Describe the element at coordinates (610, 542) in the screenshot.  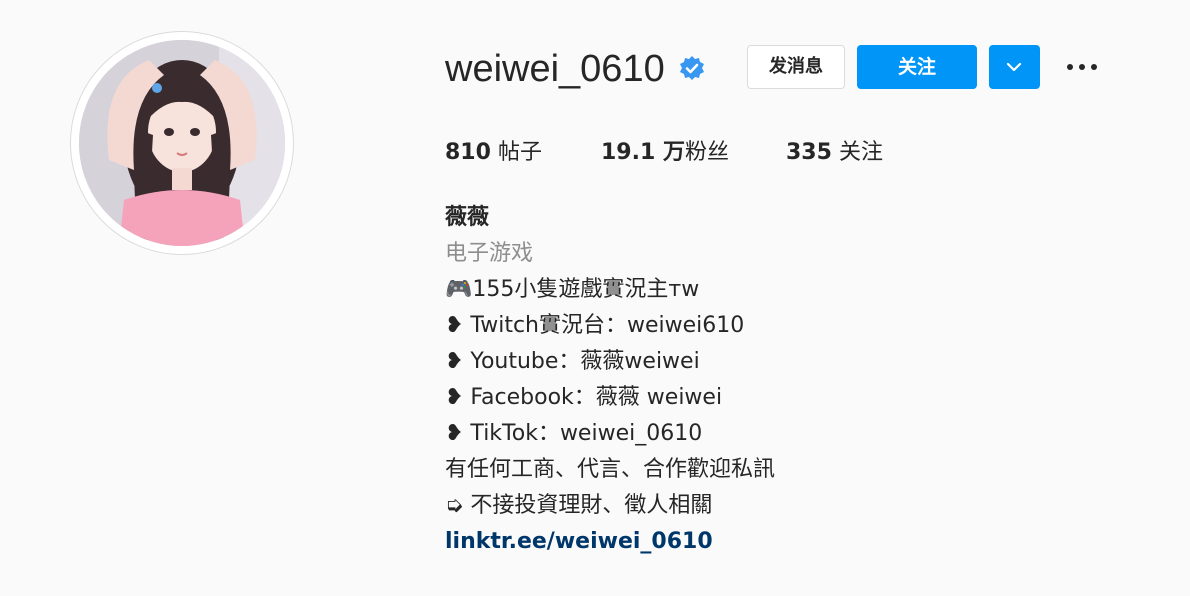
I see `bio-external-link: linktr.ee/weiwei_0610` at that location.